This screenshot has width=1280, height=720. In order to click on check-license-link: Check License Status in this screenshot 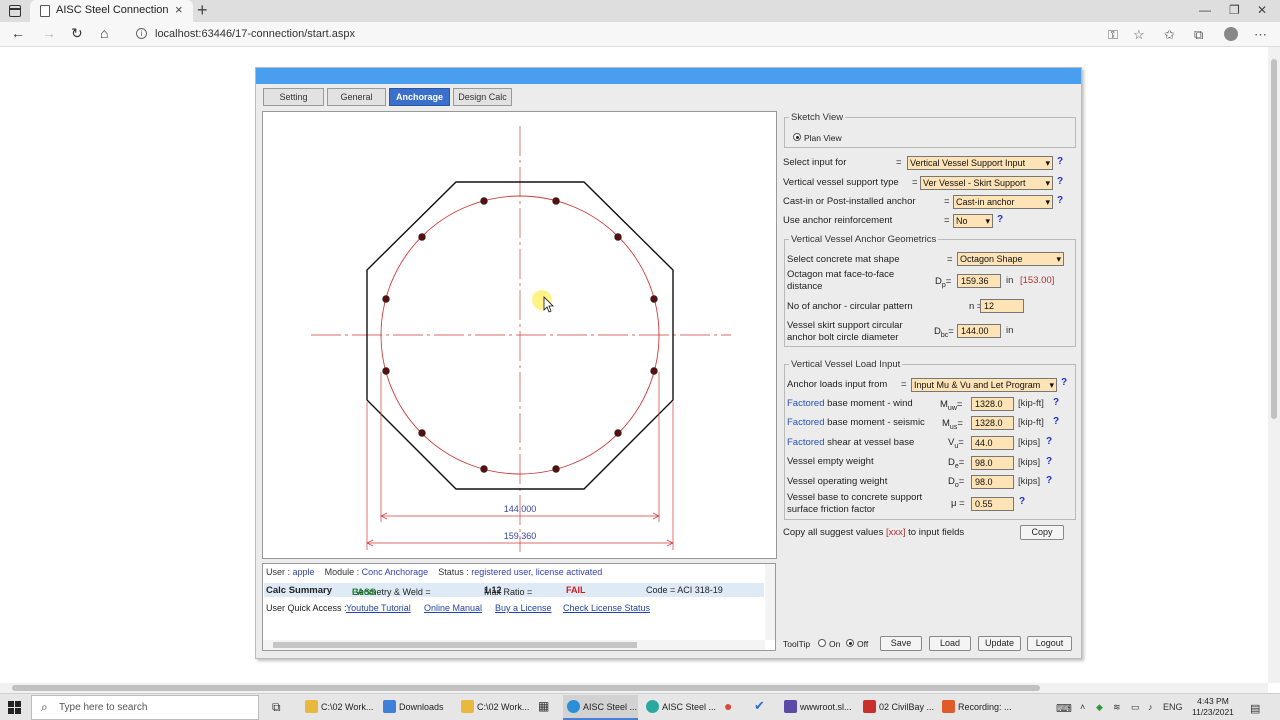, I will do `click(606, 608)`.